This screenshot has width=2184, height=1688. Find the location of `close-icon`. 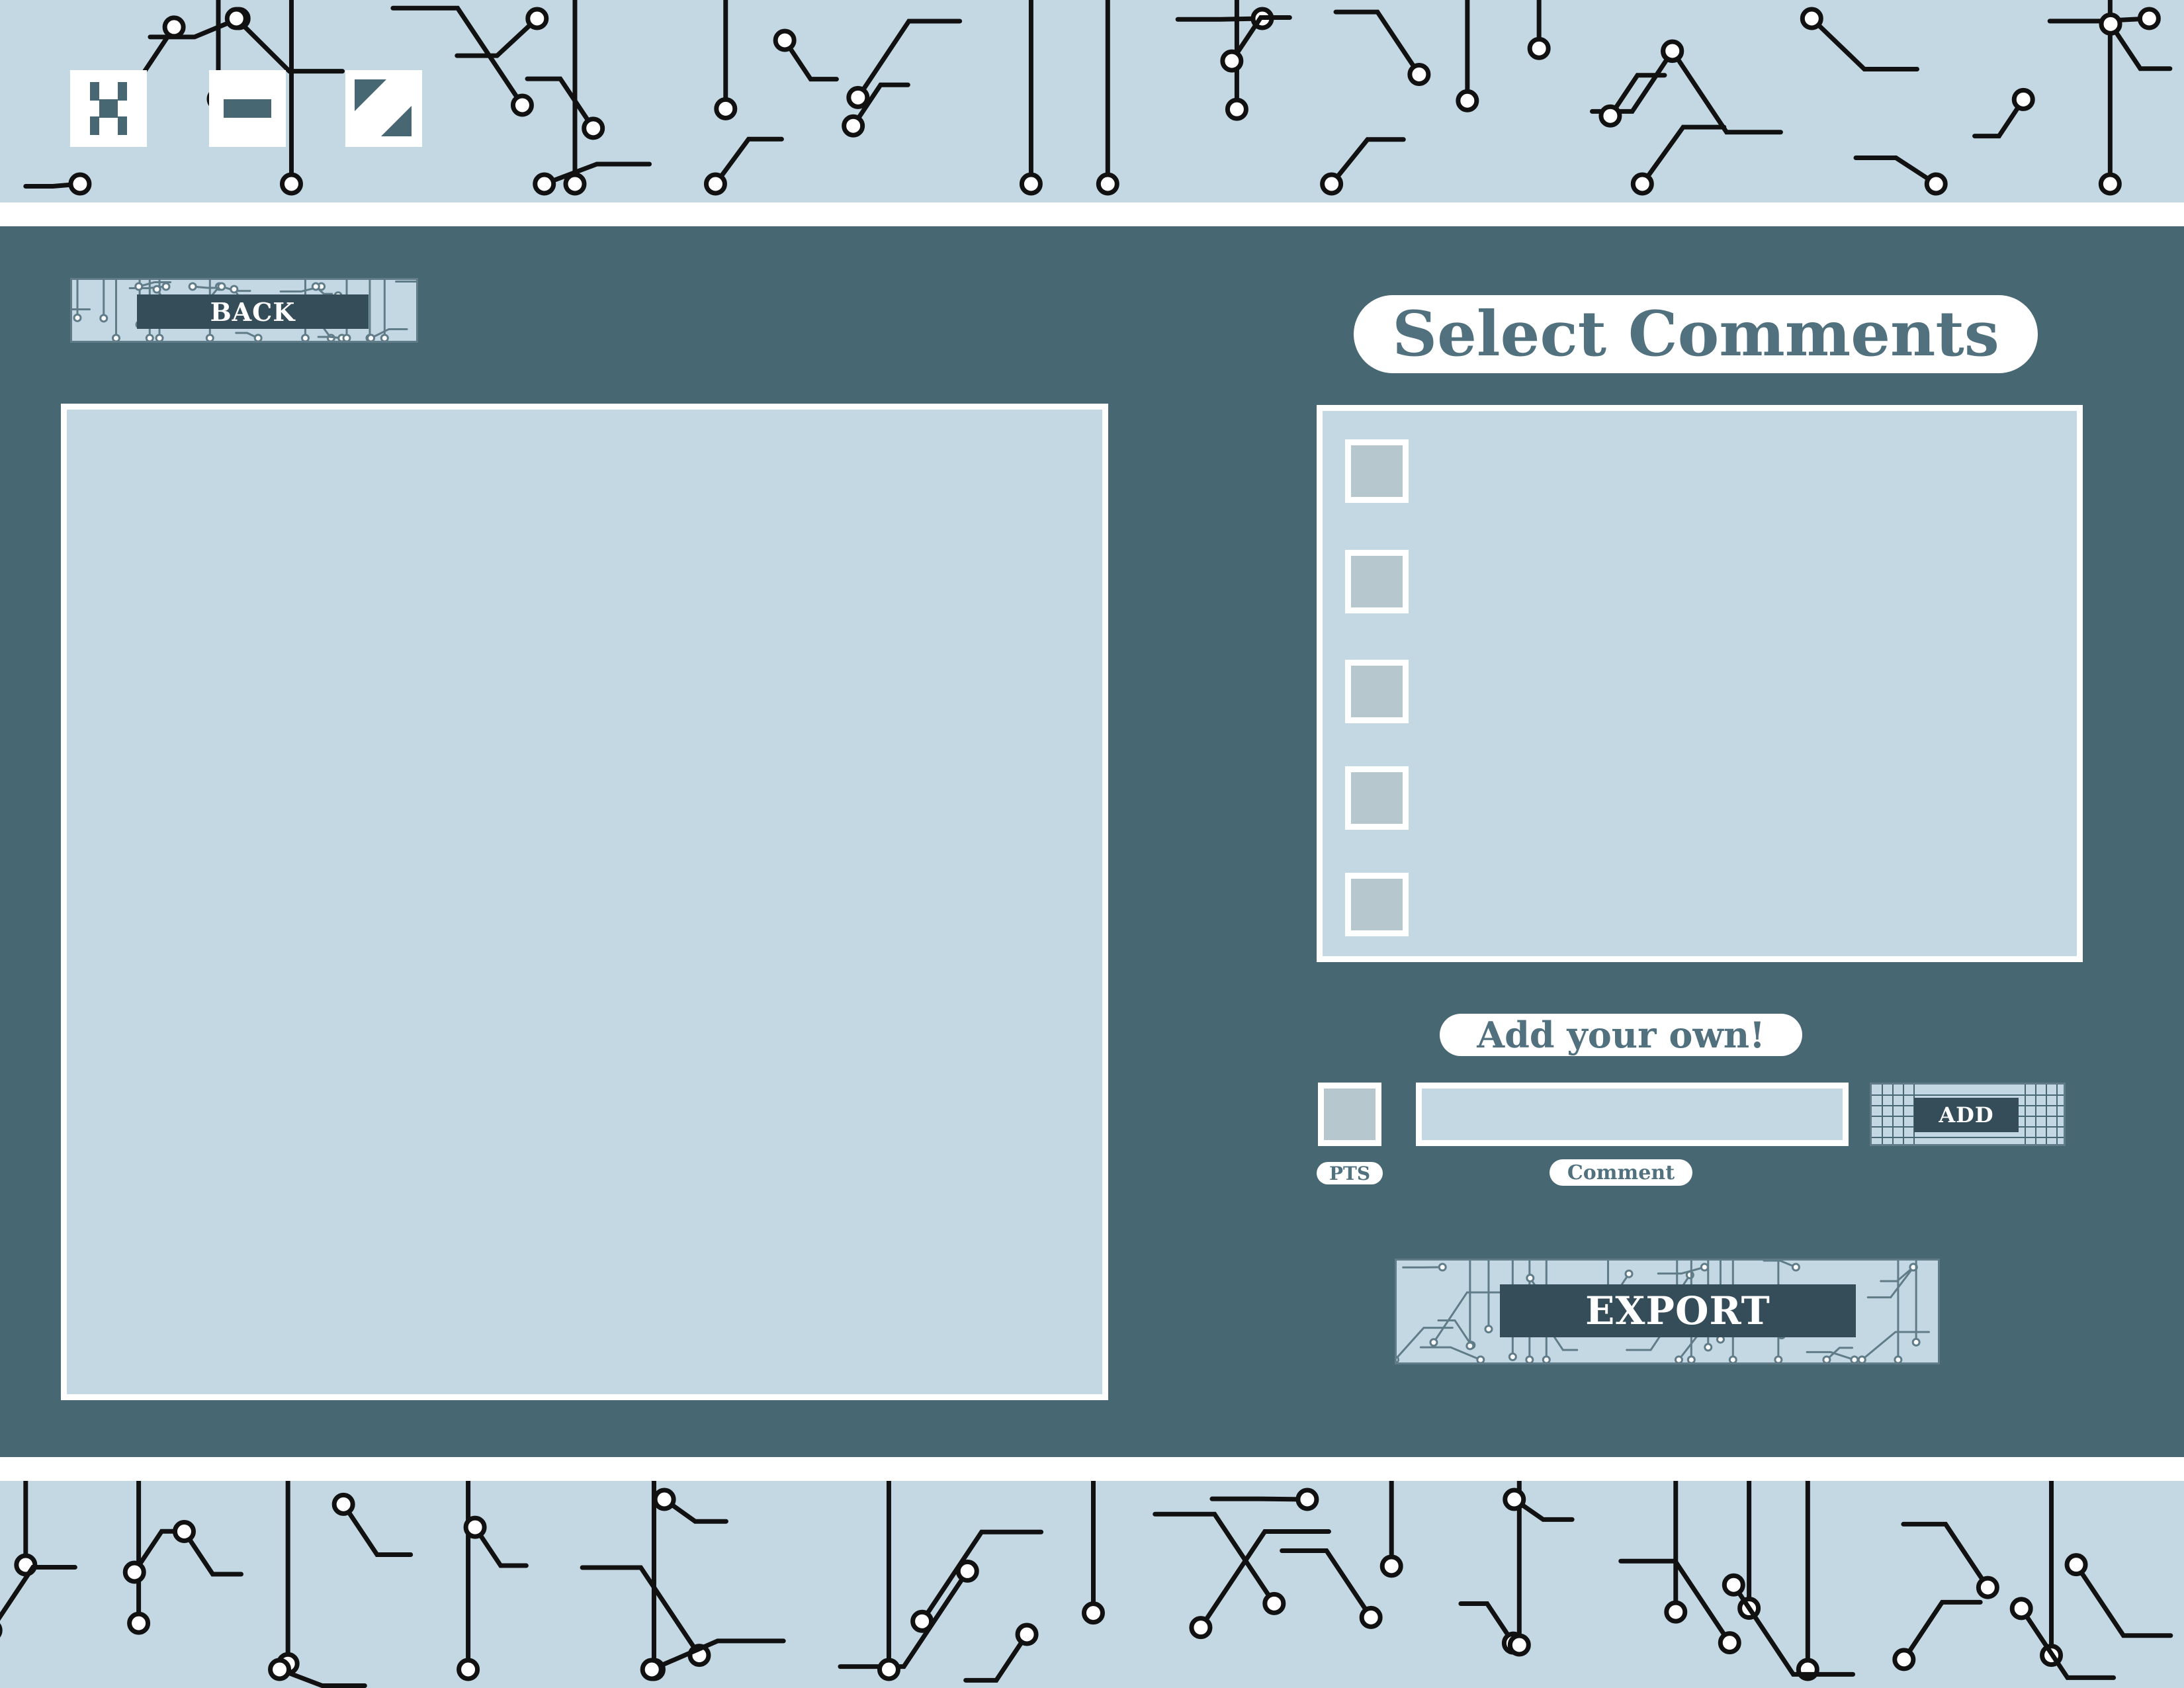

close-icon is located at coordinates (109, 108).